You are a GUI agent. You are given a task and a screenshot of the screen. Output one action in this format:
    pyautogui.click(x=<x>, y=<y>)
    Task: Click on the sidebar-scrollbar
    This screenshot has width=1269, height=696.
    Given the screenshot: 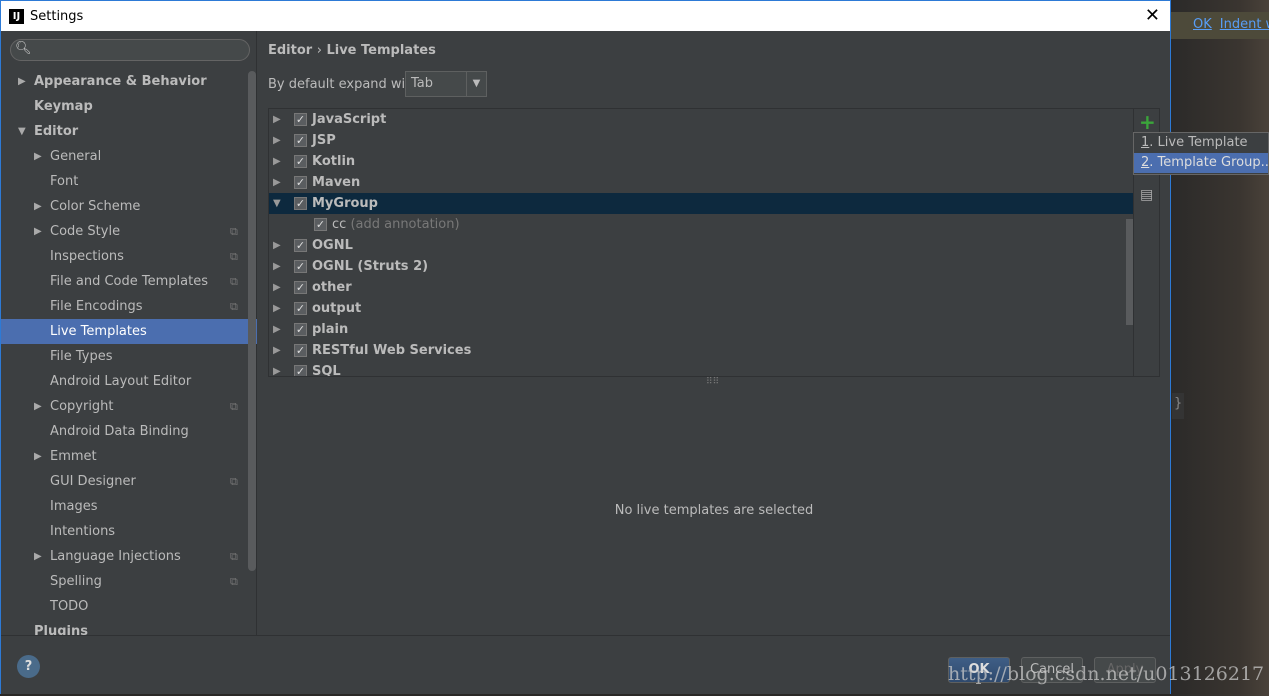 What is the action you would take?
    pyautogui.click(x=252, y=321)
    